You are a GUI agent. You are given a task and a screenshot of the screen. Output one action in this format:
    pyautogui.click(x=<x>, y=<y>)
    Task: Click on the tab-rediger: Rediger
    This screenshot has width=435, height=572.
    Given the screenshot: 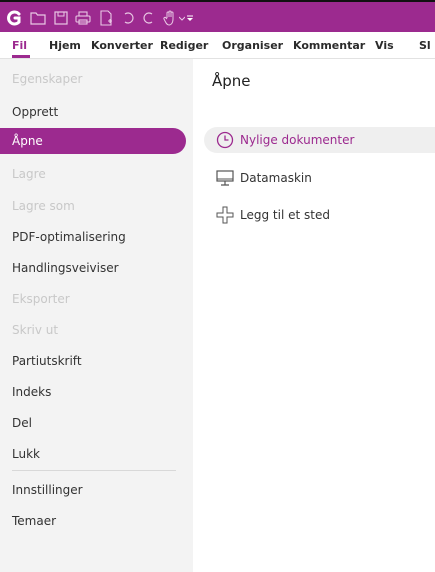 What is the action you would take?
    pyautogui.click(x=184, y=45)
    